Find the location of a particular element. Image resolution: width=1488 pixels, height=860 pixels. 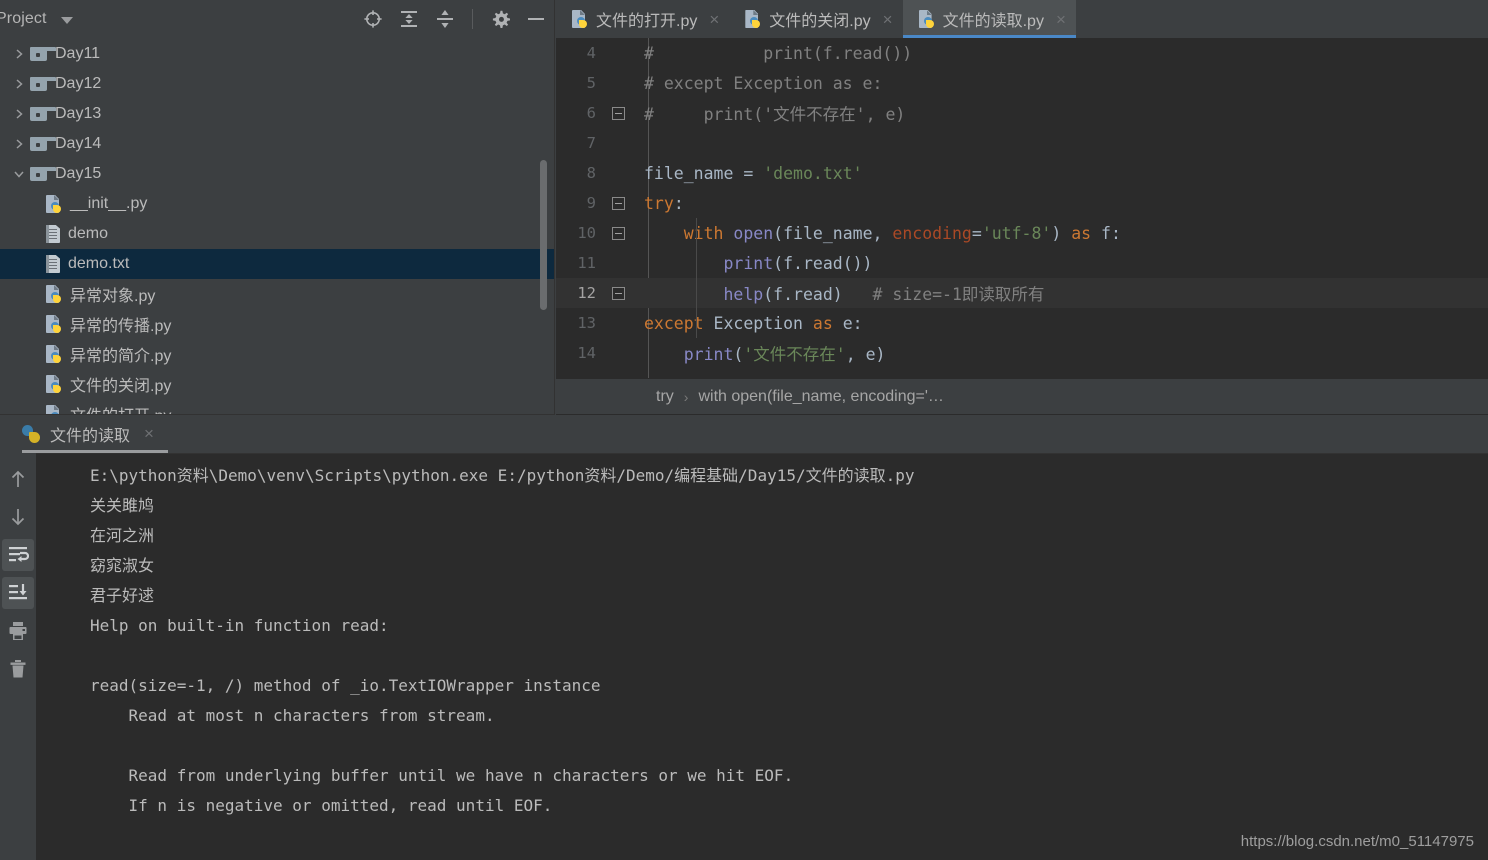

fold-expand-icon is located at coordinates (618, 113).